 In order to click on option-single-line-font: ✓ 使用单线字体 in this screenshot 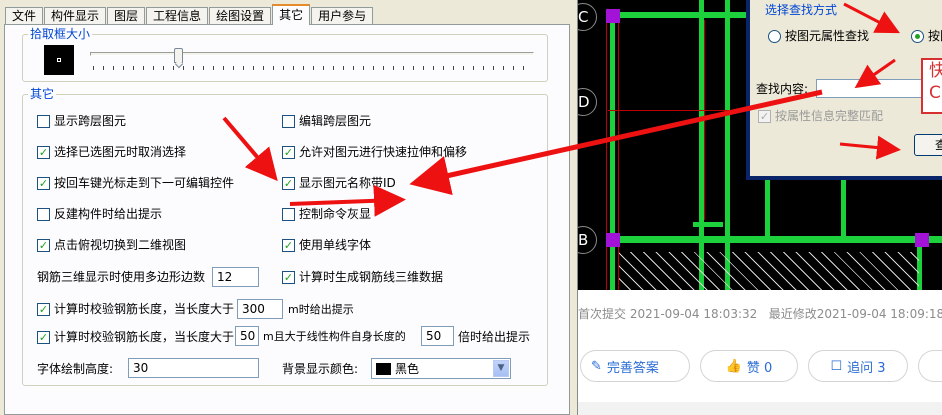, I will do `click(326, 245)`.